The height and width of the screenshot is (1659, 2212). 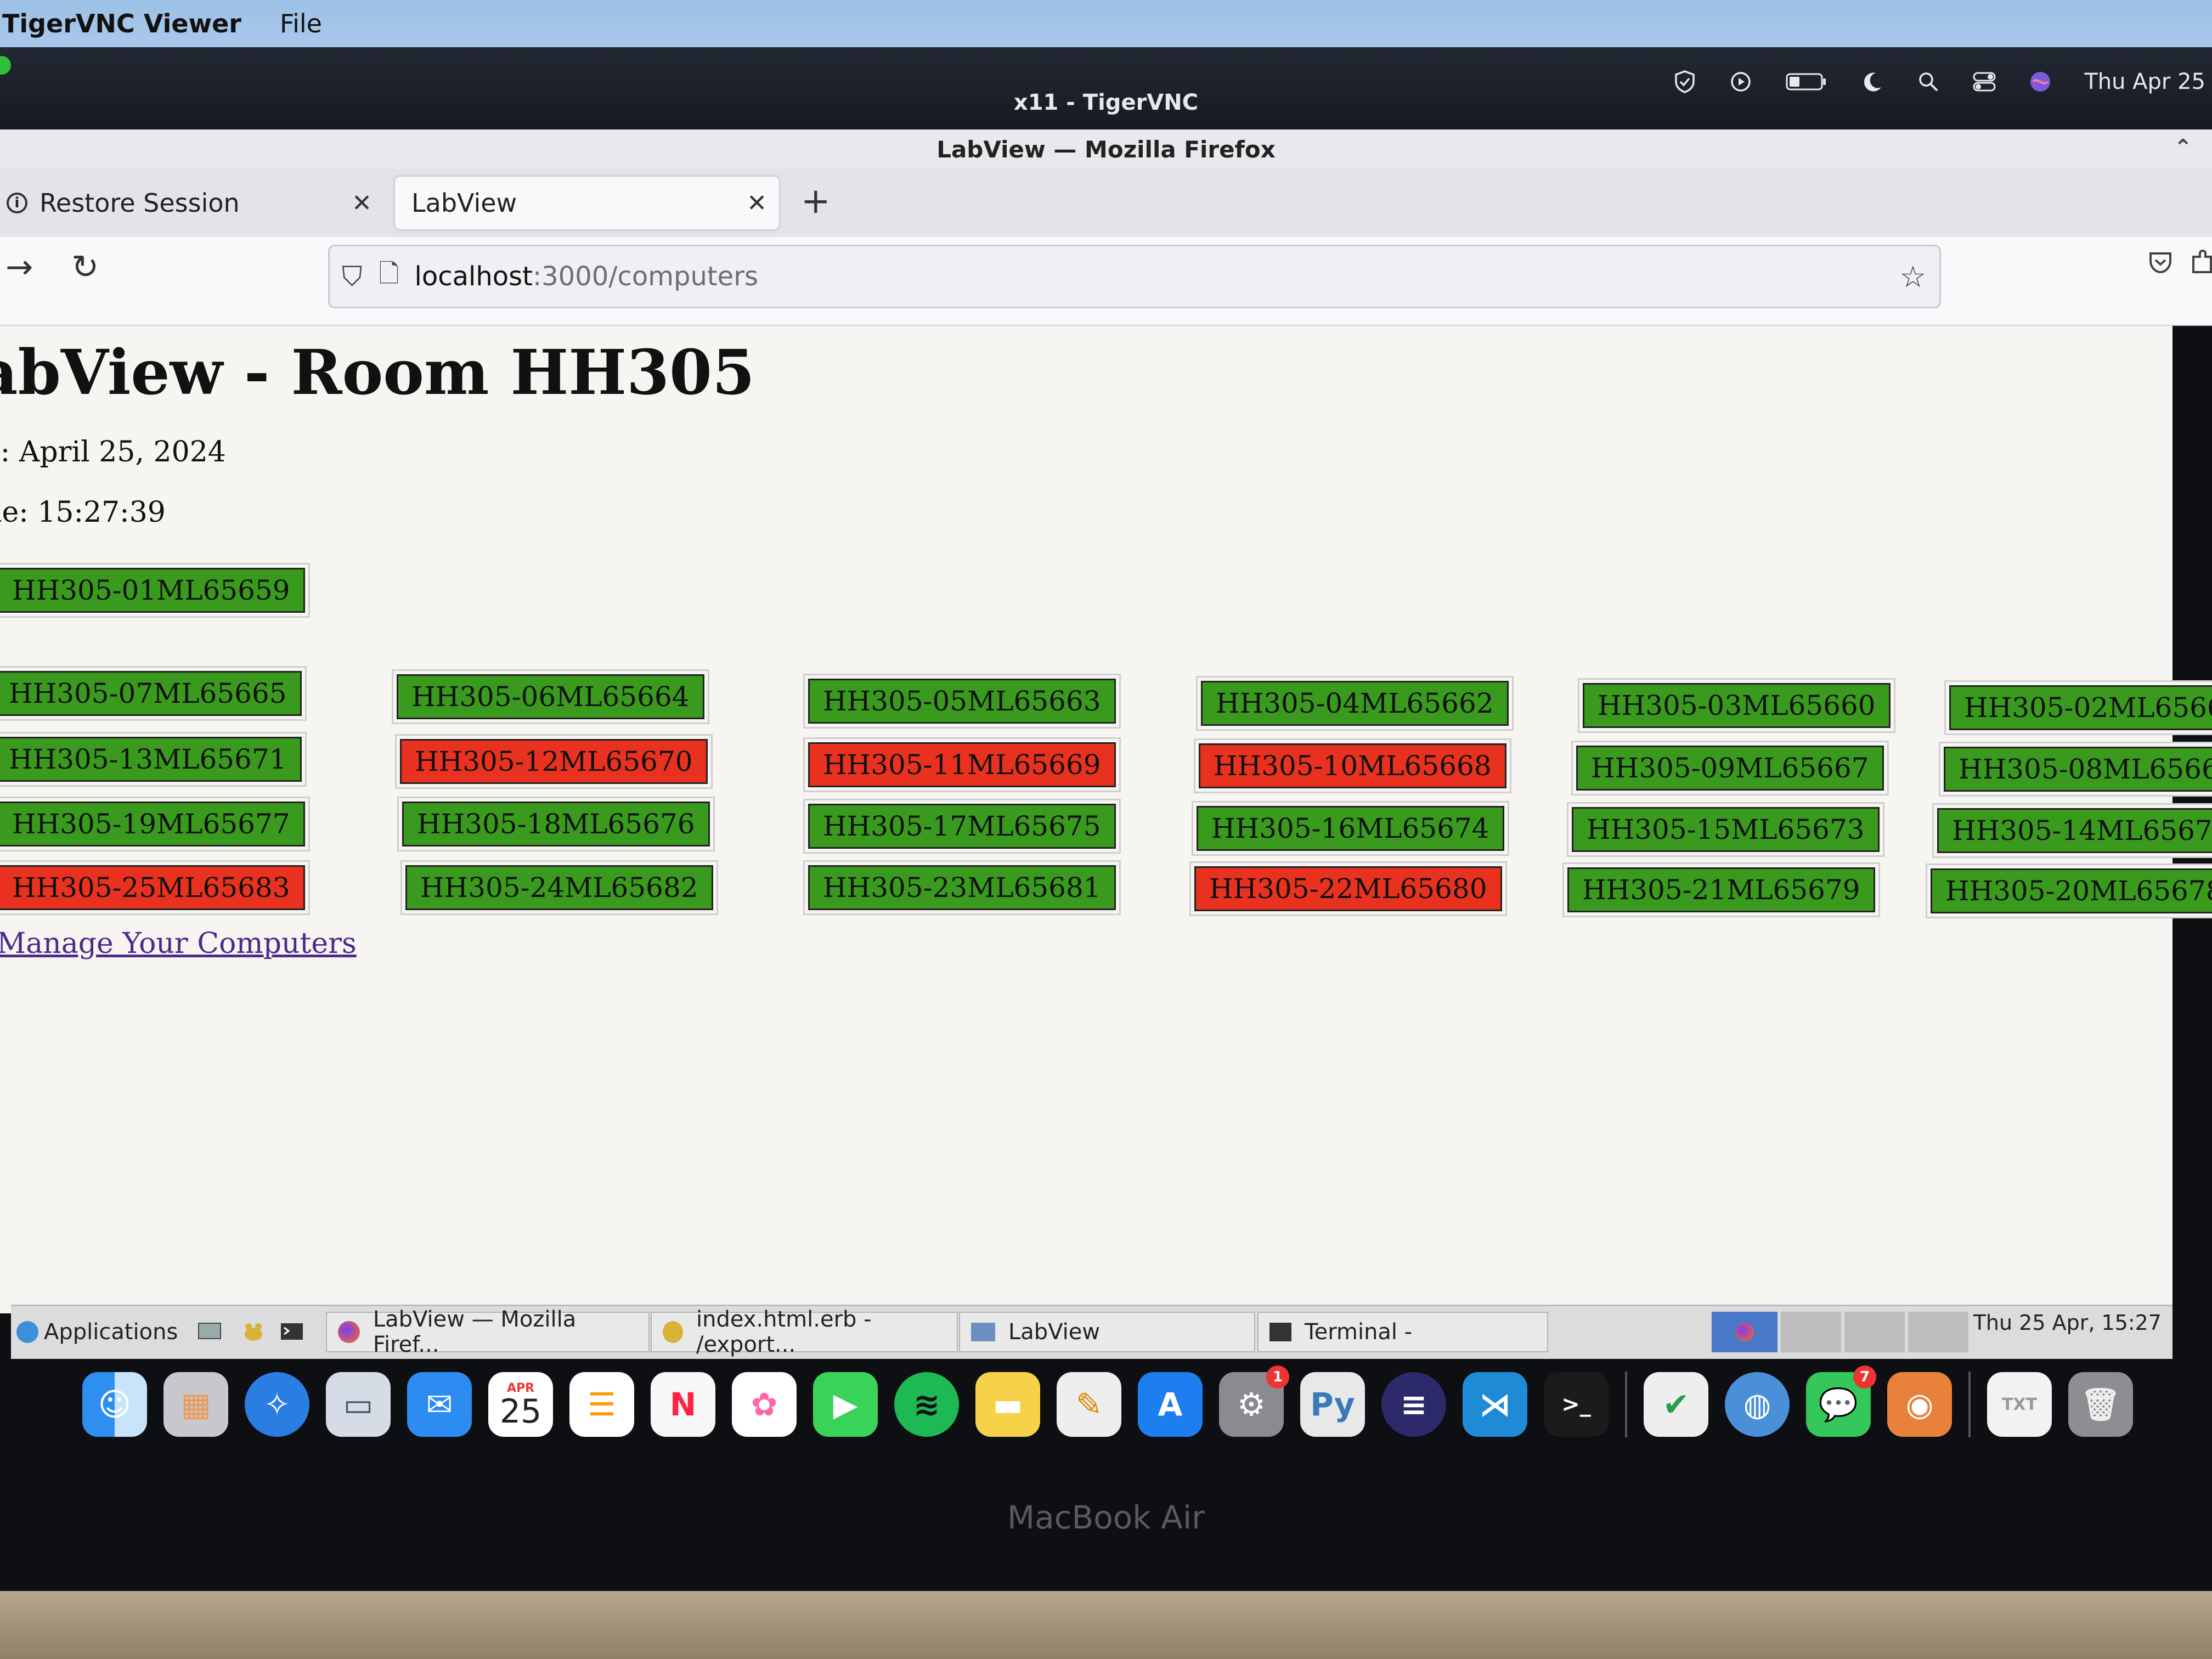 What do you see at coordinates (301, 24) in the screenshot?
I see `menubar-file-menu: File` at bounding box center [301, 24].